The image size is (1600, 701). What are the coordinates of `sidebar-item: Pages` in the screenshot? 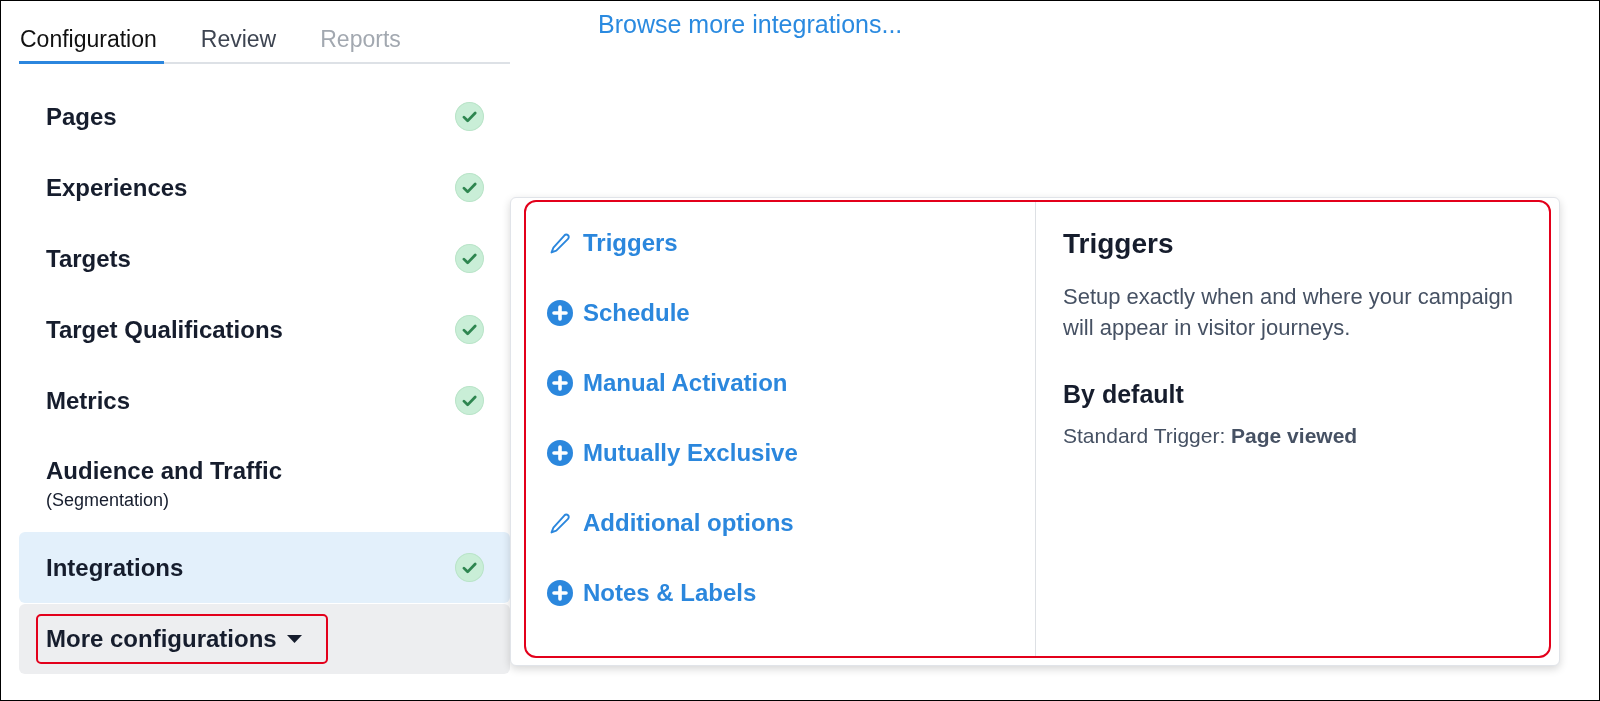 It's located at (264, 116).